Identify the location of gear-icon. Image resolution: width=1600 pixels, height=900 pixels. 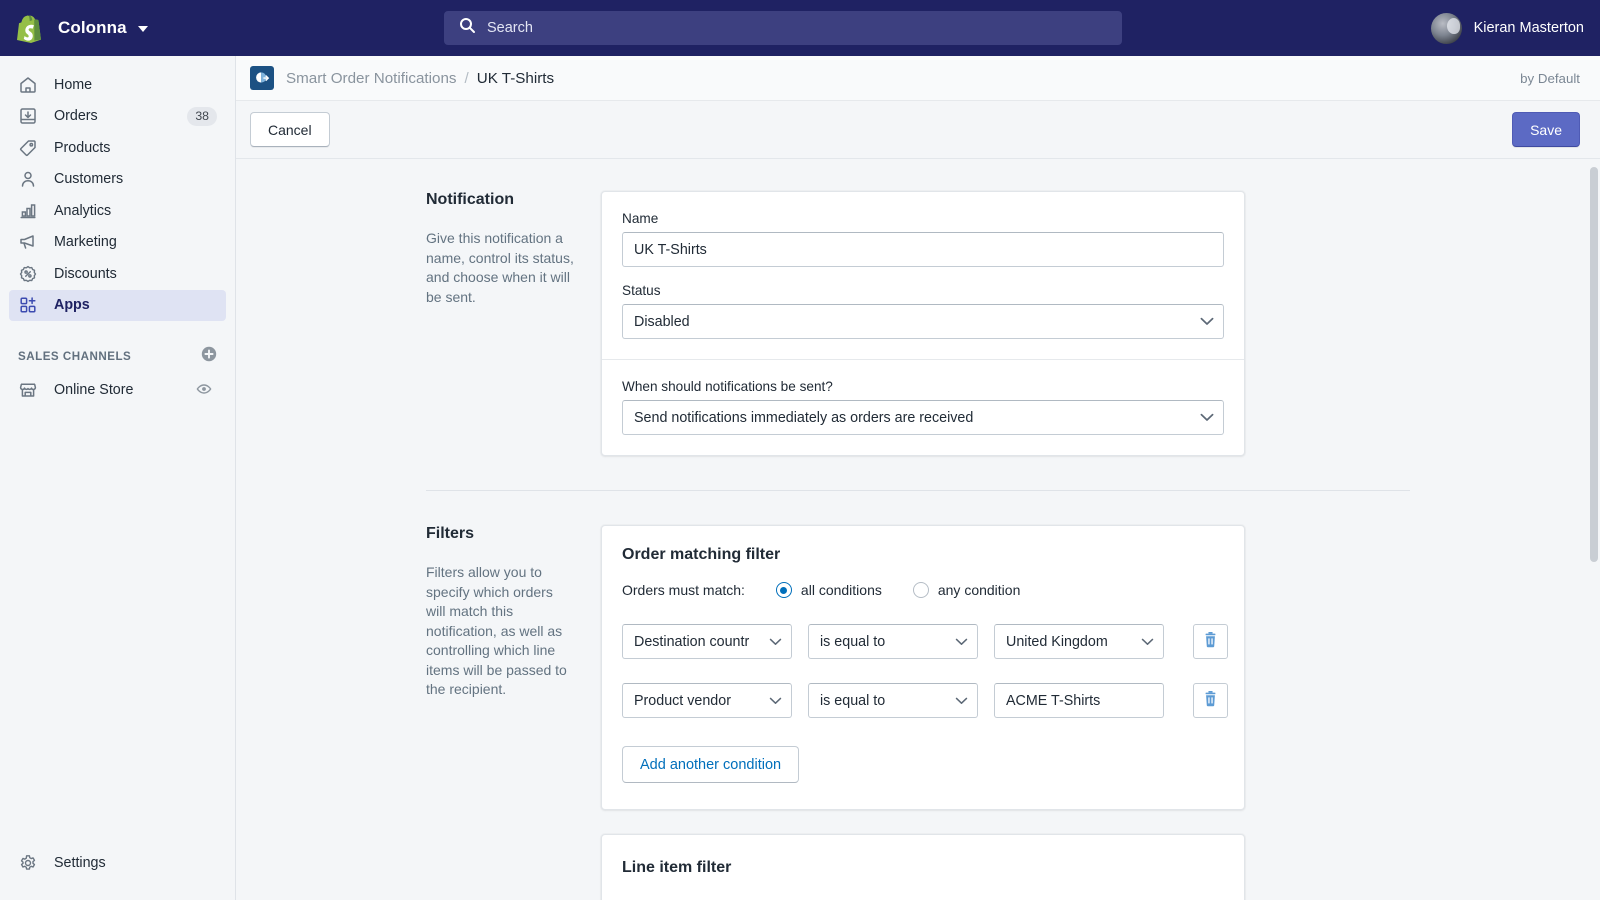
(28, 863).